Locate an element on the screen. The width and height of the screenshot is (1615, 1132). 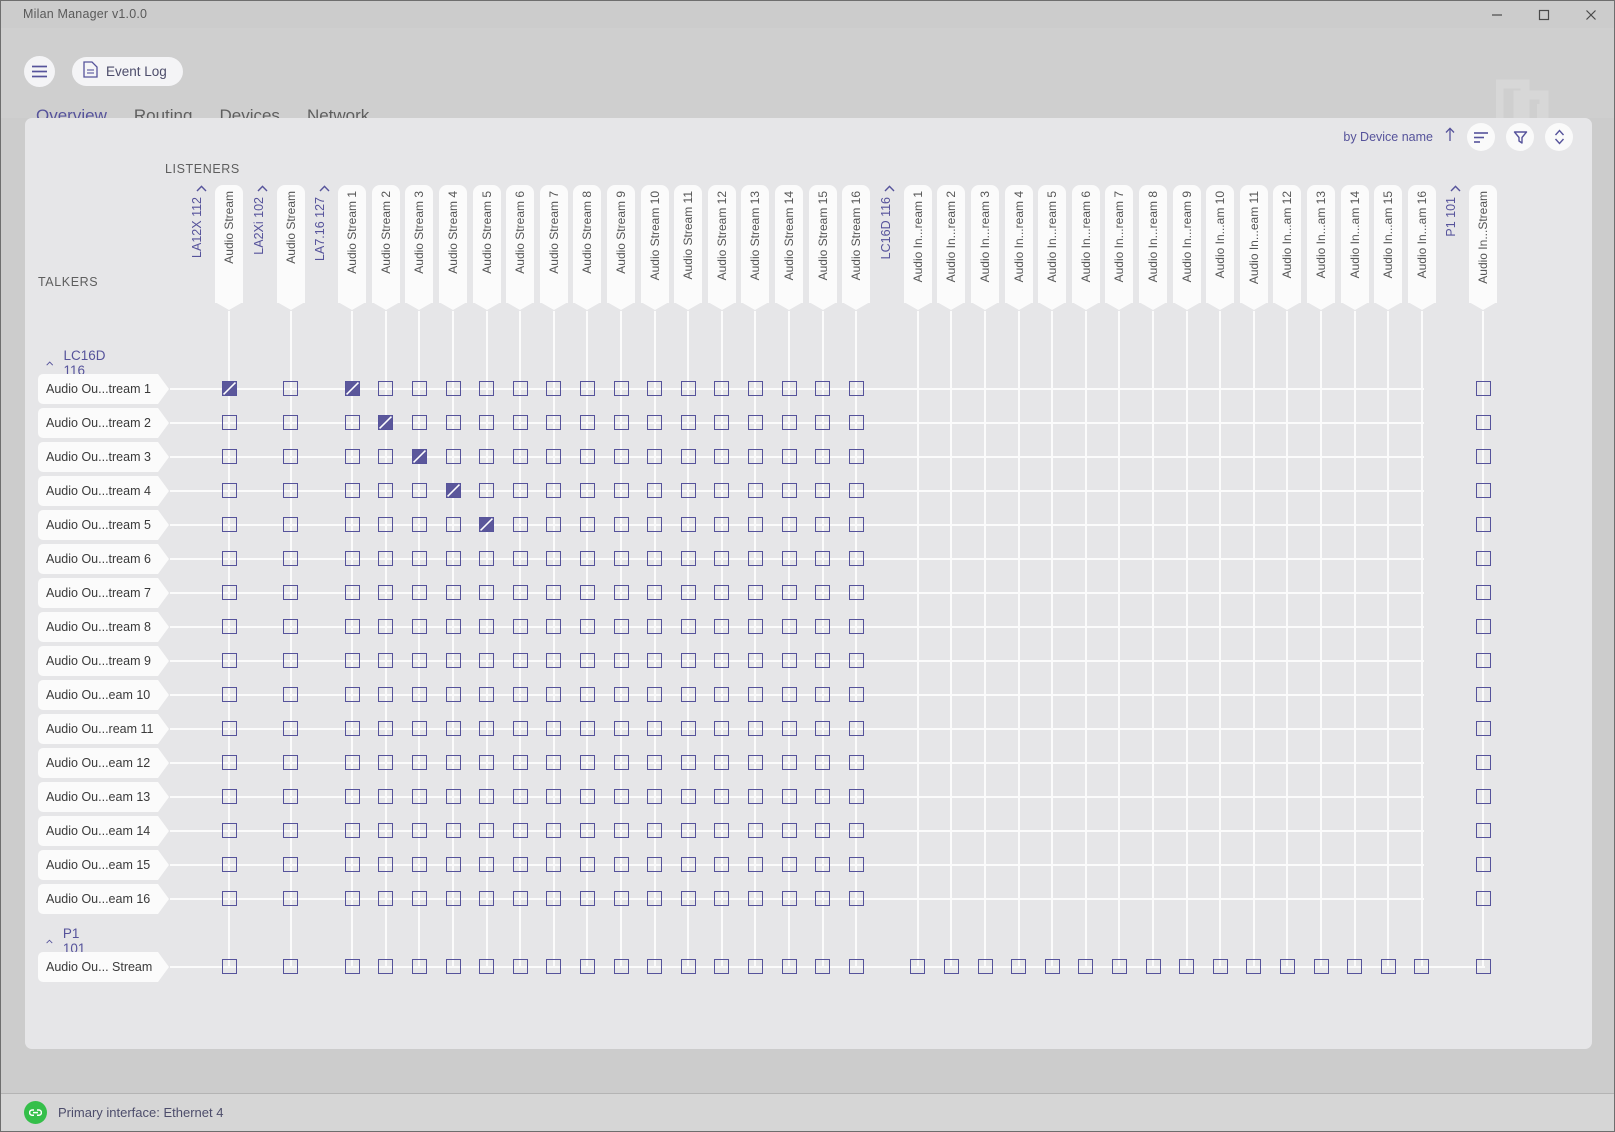
listener-column-header: Audio In...am 12 is located at coordinates (1287, 247).